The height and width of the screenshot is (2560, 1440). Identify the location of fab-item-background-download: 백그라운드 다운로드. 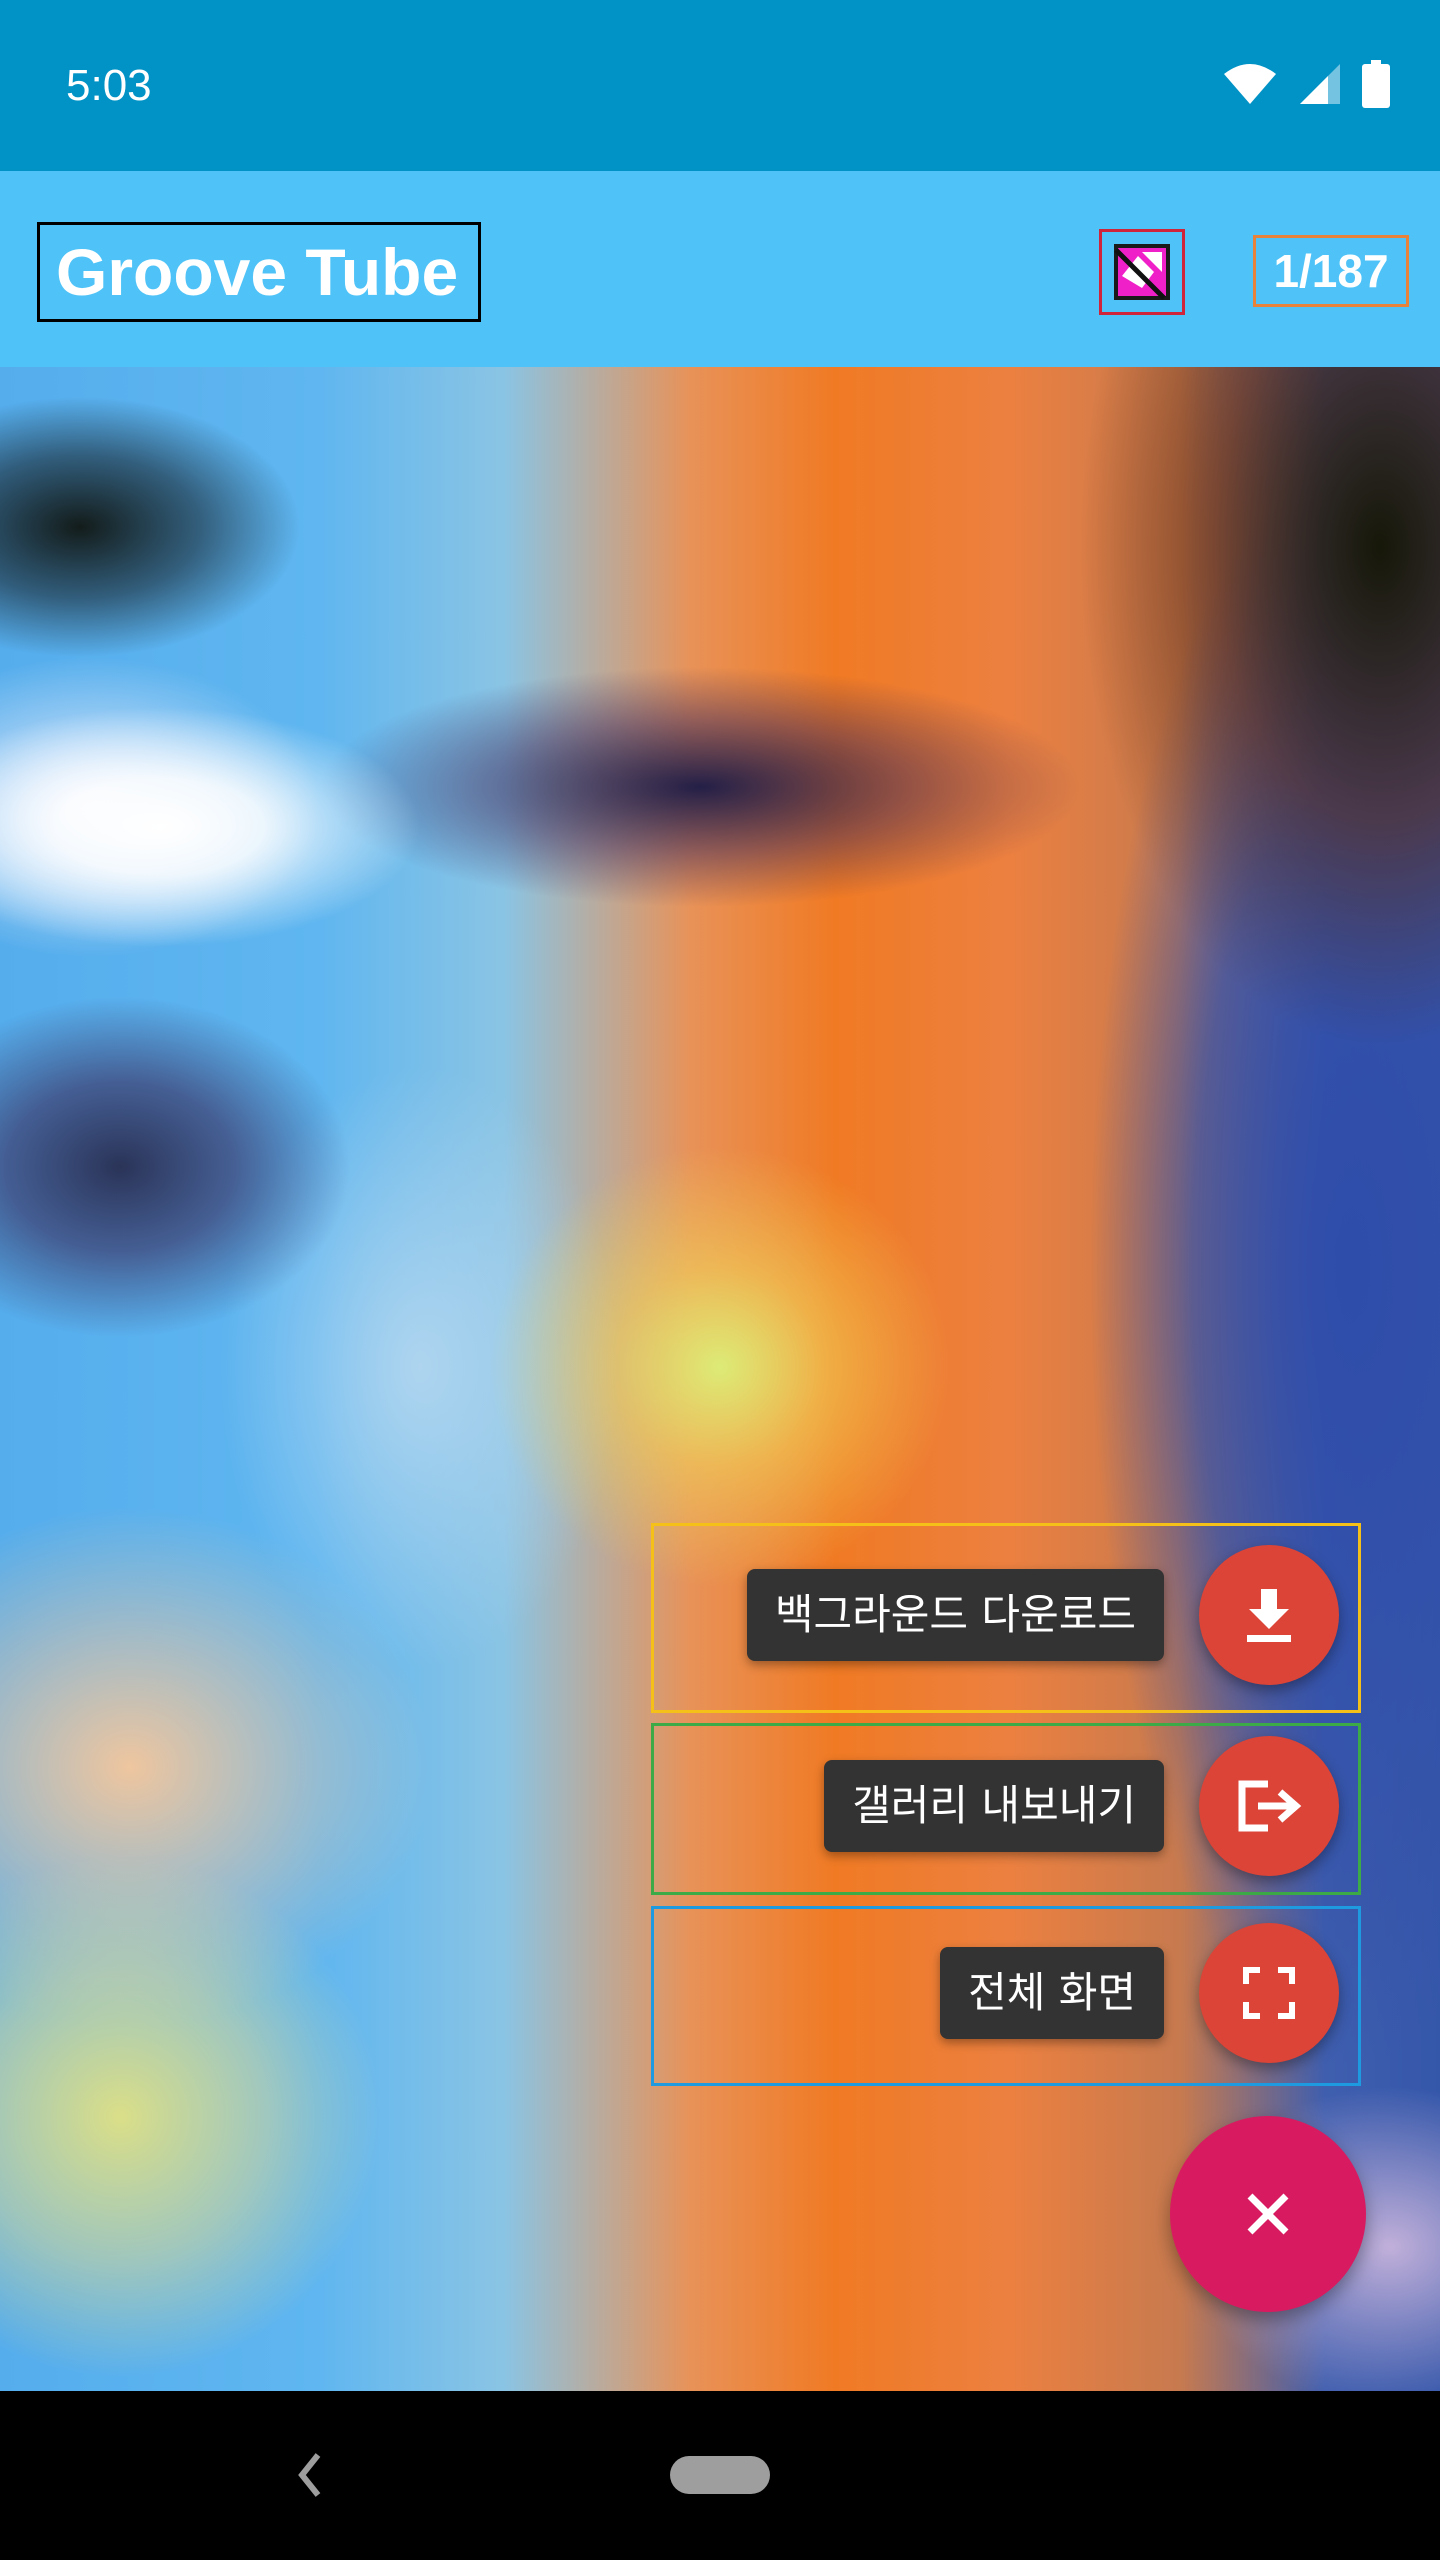
(1006, 1618).